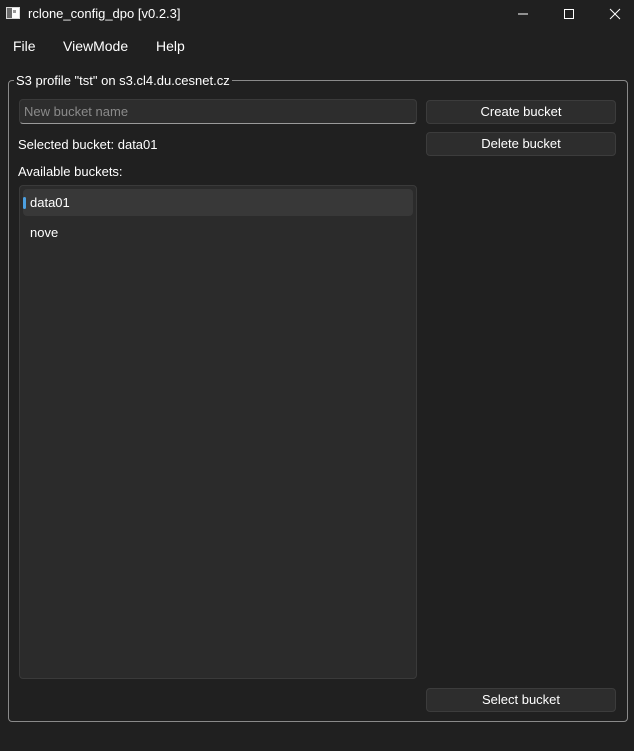 The height and width of the screenshot is (751, 634). I want to click on create-bucket-button: Create bucket, so click(521, 112).